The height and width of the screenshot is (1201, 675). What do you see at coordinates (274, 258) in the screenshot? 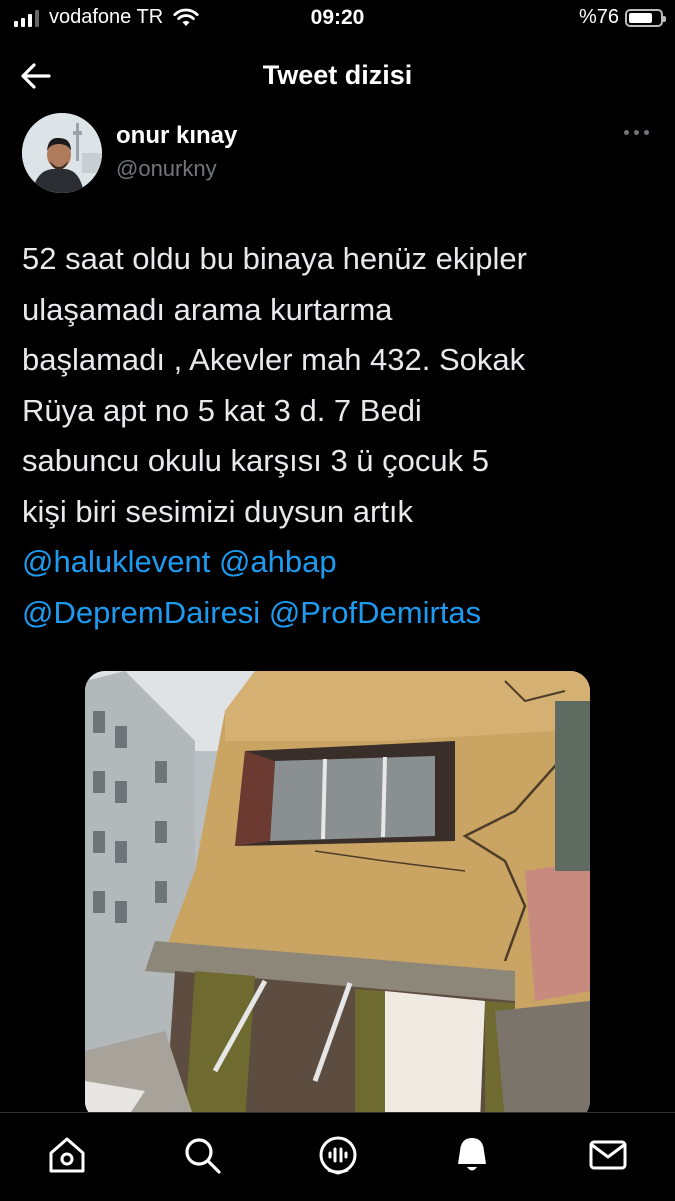
I see `tweet-line: 52 saat oldu bu binaya henüz ekipler` at bounding box center [274, 258].